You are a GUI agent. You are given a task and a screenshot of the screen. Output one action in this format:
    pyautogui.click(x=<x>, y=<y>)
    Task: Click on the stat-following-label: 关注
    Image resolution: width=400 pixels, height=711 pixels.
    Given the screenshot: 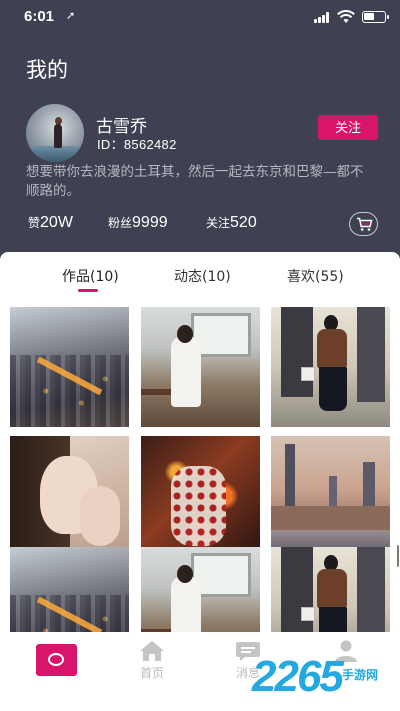 What is the action you would take?
    pyautogui.click(x=218, y=223)
    